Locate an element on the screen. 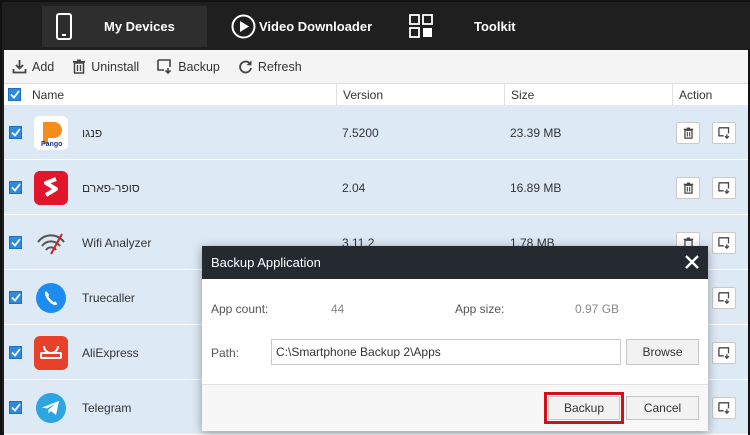 The height and width of the screenshot is (435, 750). toolbar: Add Uninstall Backup Refresh is located at coordinates (376, 67).